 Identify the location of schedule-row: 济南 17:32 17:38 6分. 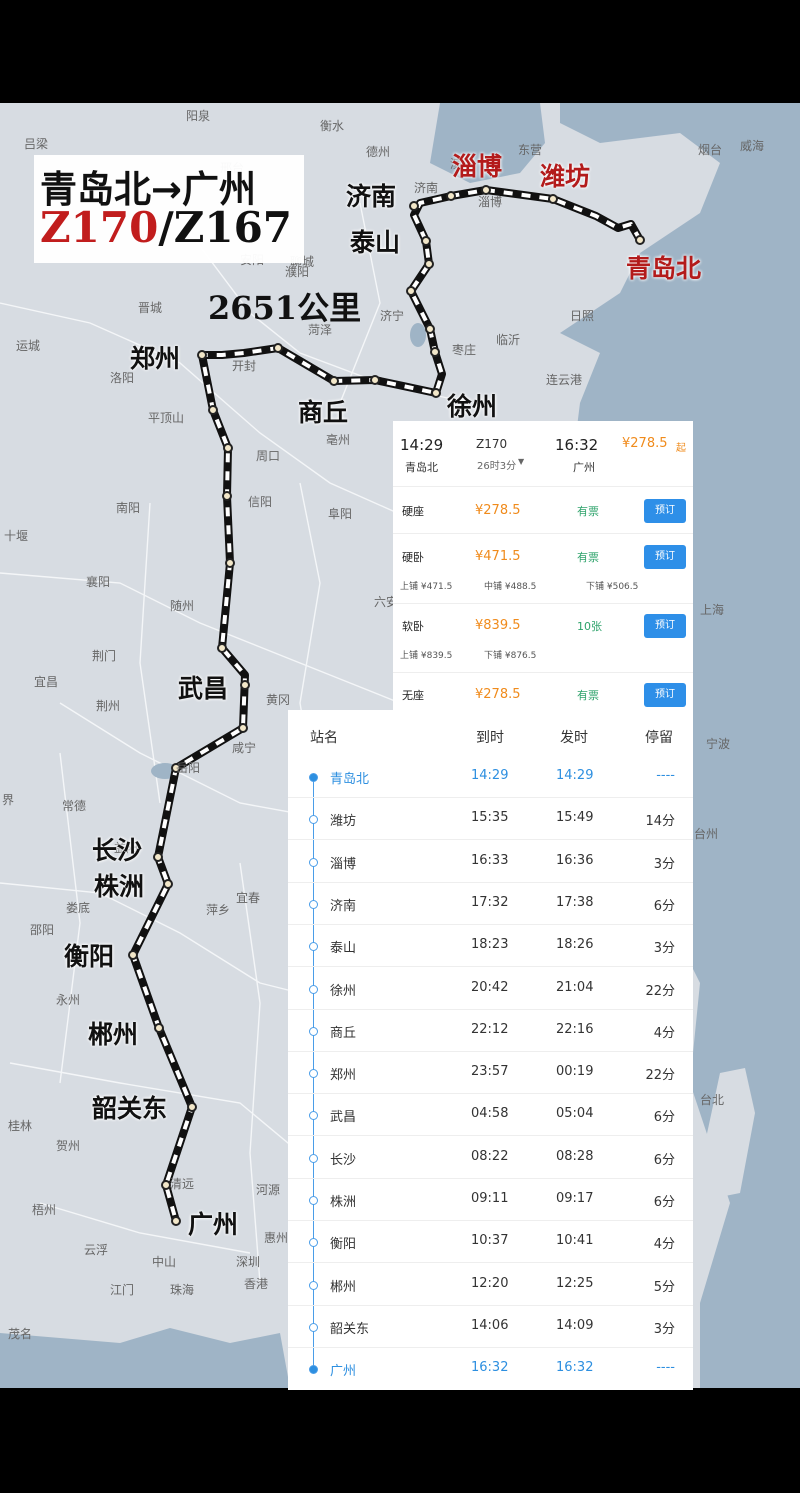
(490, 904).